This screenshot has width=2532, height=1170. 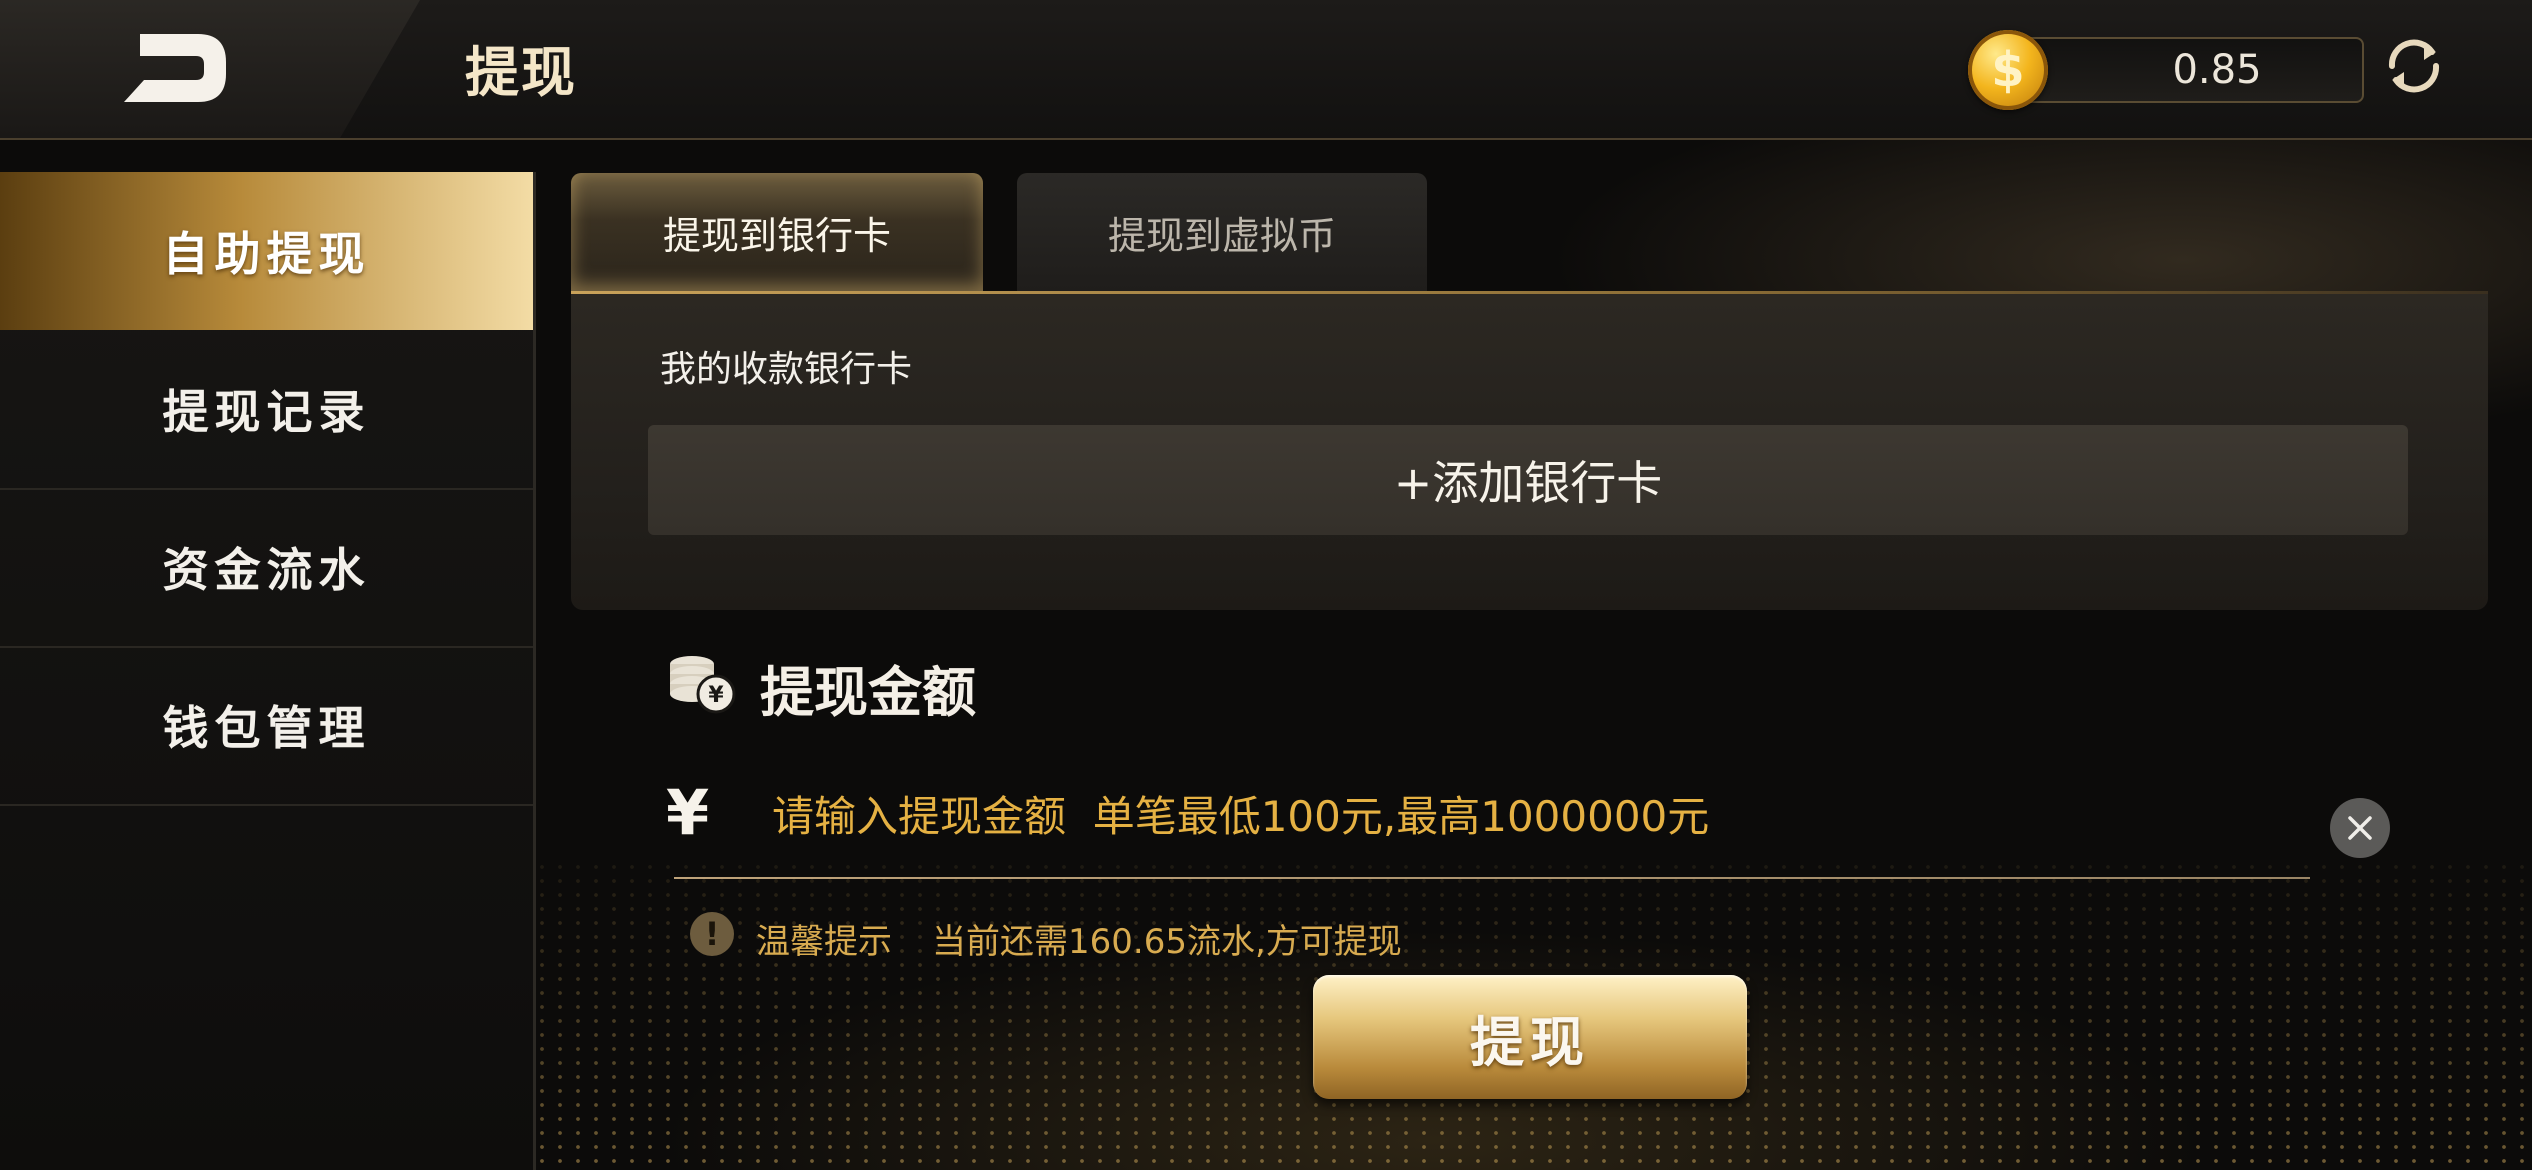 I want to click on balance-value: 0.85, so click(x=2217, y=70).